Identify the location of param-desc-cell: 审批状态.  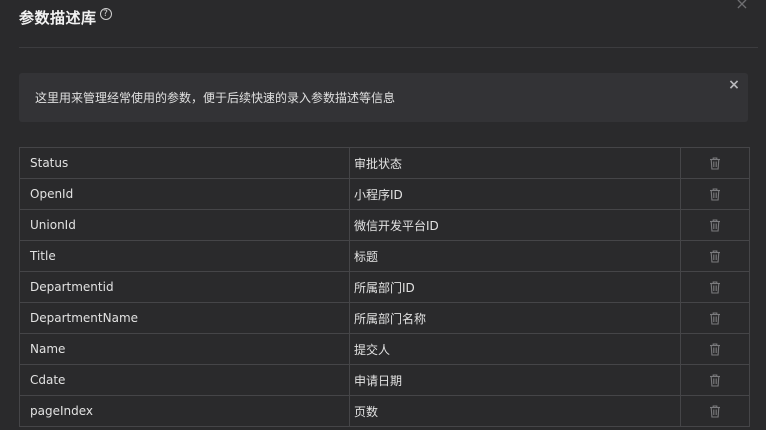
(515, 163).